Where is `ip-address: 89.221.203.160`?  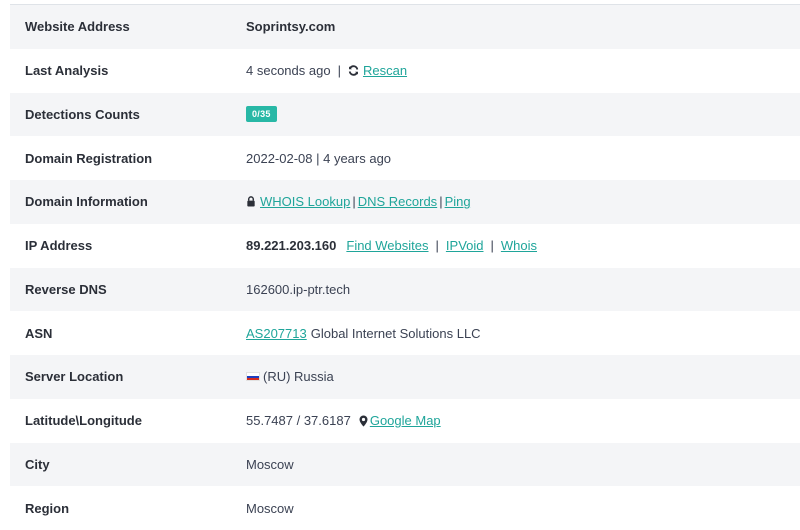
ip-address: 89.221.203.160 is located at coordinates (291, 246).